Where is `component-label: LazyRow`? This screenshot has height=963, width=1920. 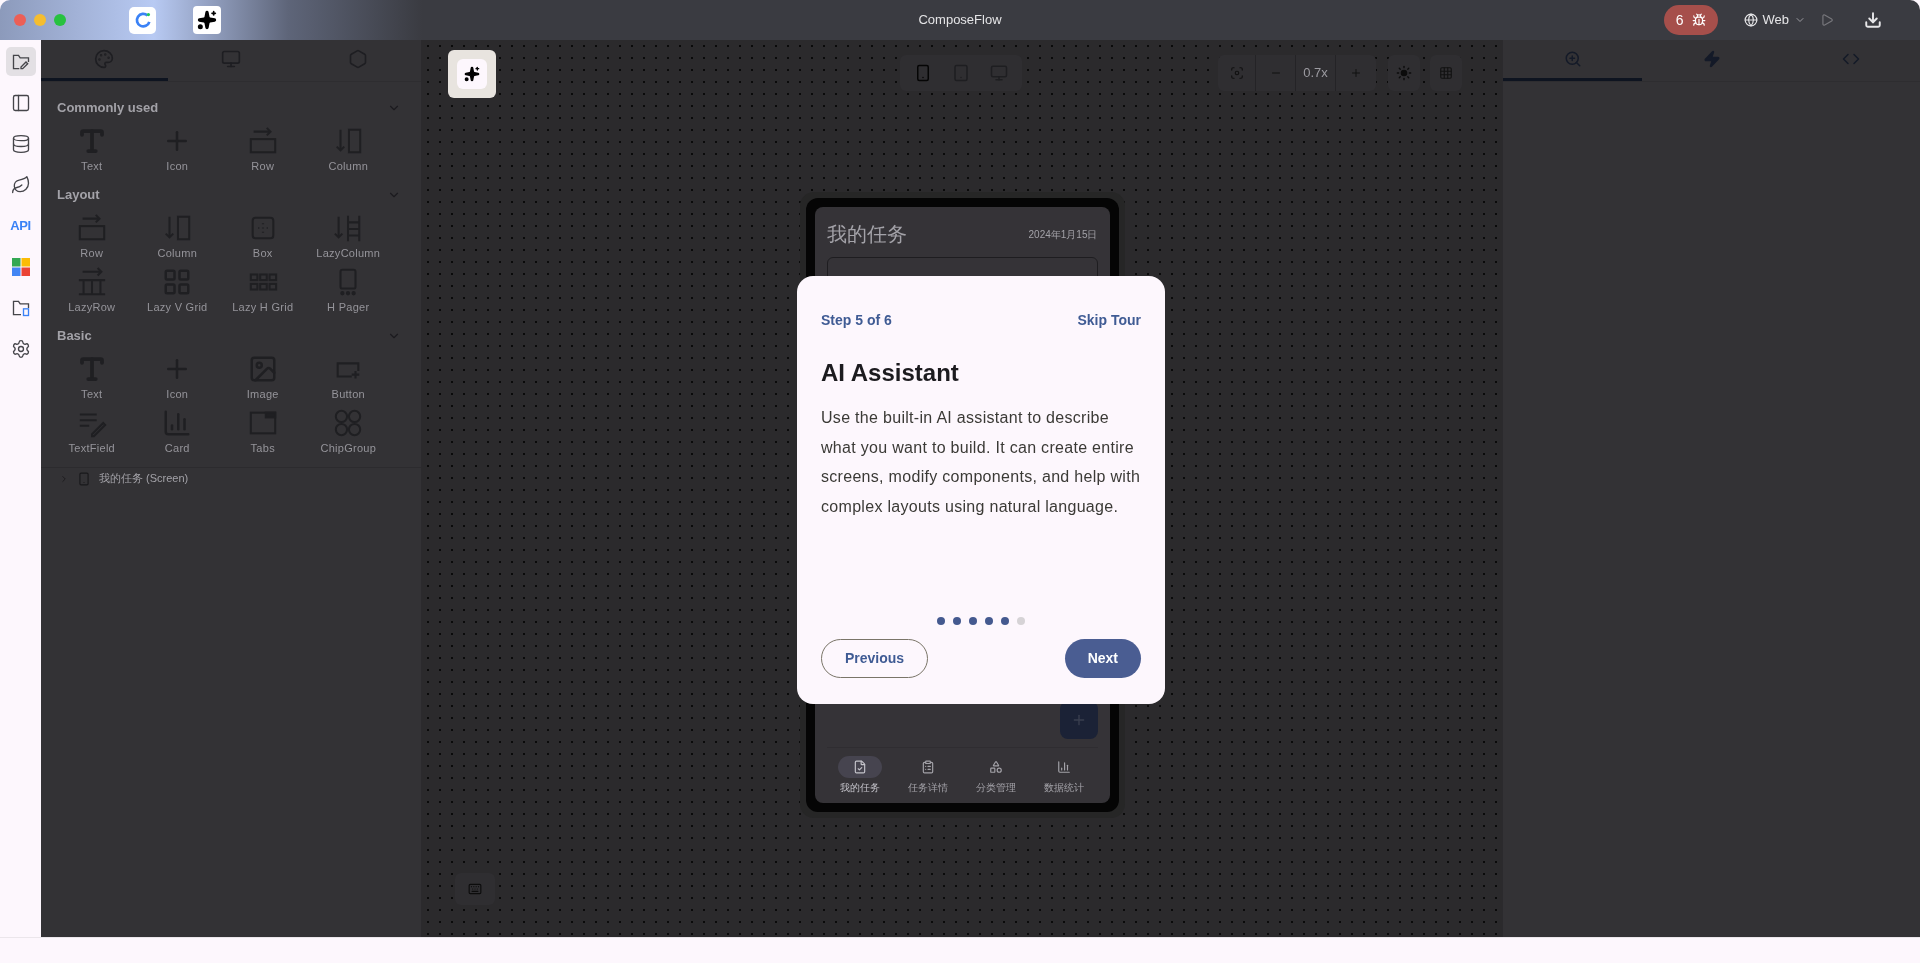 component-label: LazyRow is located at coordinates (92, 307).